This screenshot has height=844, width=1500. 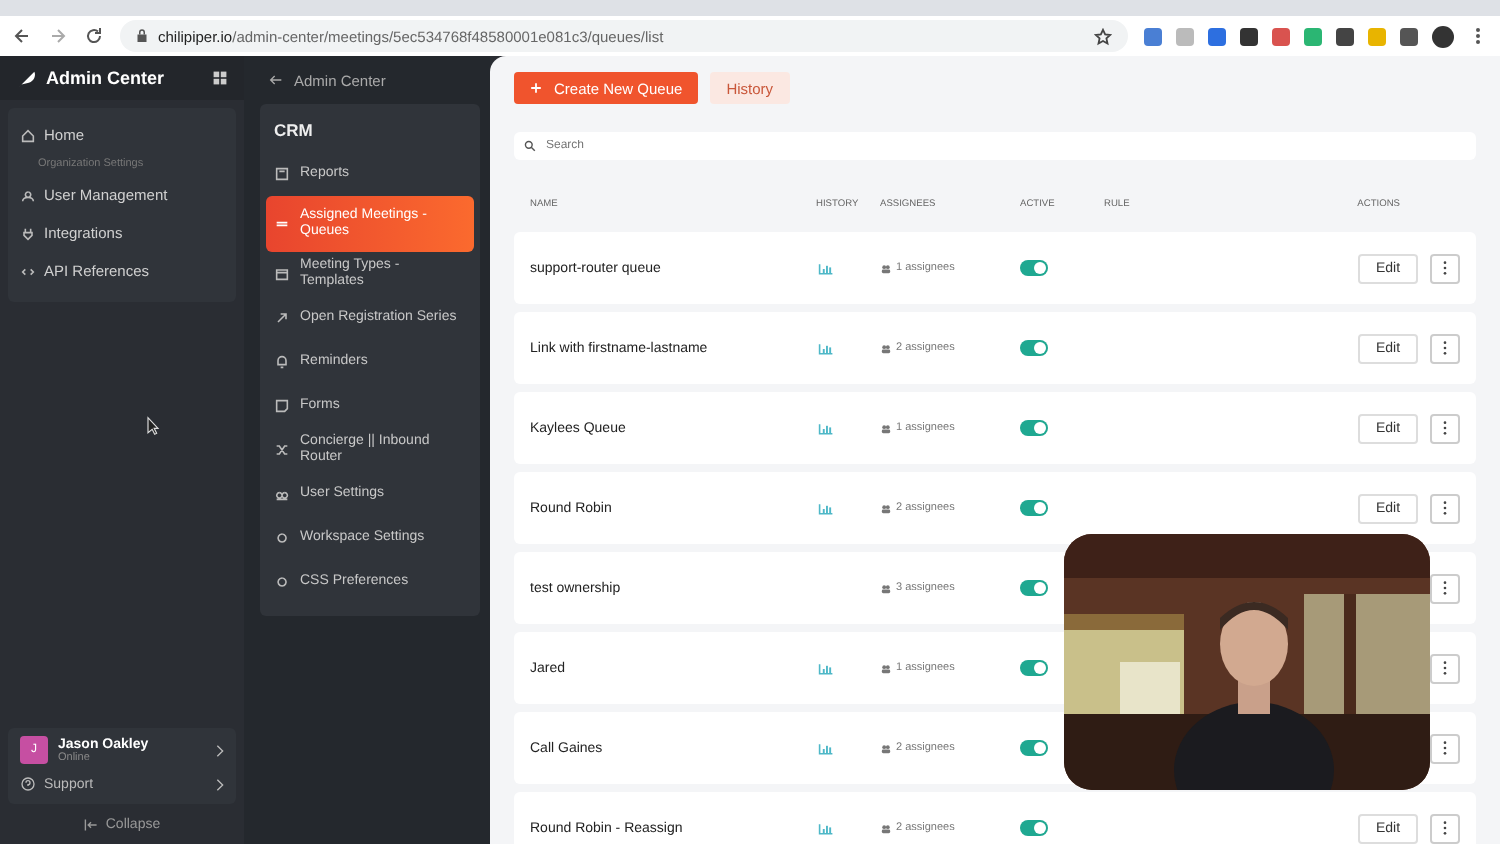 What do you see at coordinates (142, 36) in the screenshot?
I see `lock-icon` at bounding box center [142, 36].